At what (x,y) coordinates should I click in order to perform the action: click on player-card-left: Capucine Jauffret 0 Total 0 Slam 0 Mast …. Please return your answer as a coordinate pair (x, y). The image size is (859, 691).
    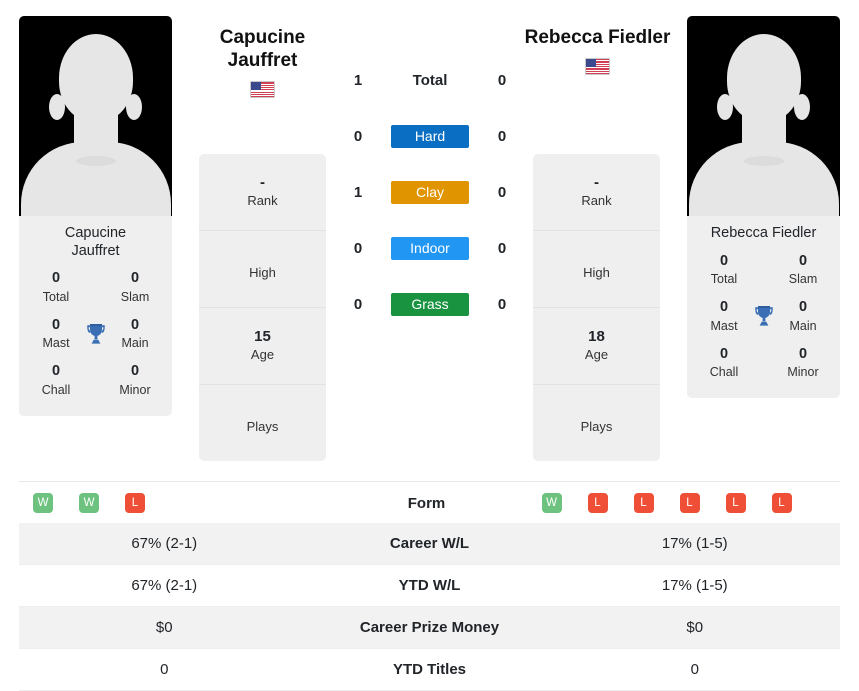
    Looking at the image, I should click on (95, 216).